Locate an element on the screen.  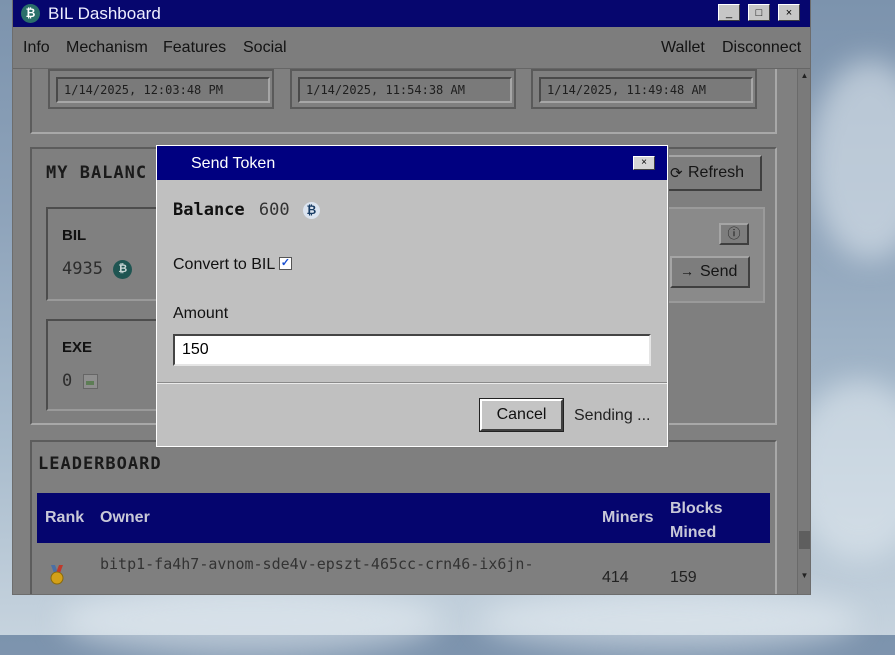
timestamp-field: 1/14/2025, 11:54:38 AM is located at coordinates (405, 90).